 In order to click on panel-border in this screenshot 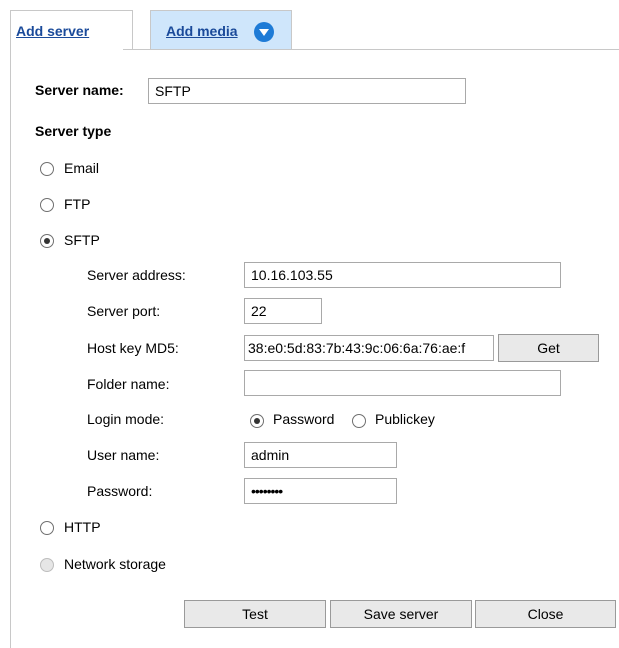, I will do `click(10, 349)`.